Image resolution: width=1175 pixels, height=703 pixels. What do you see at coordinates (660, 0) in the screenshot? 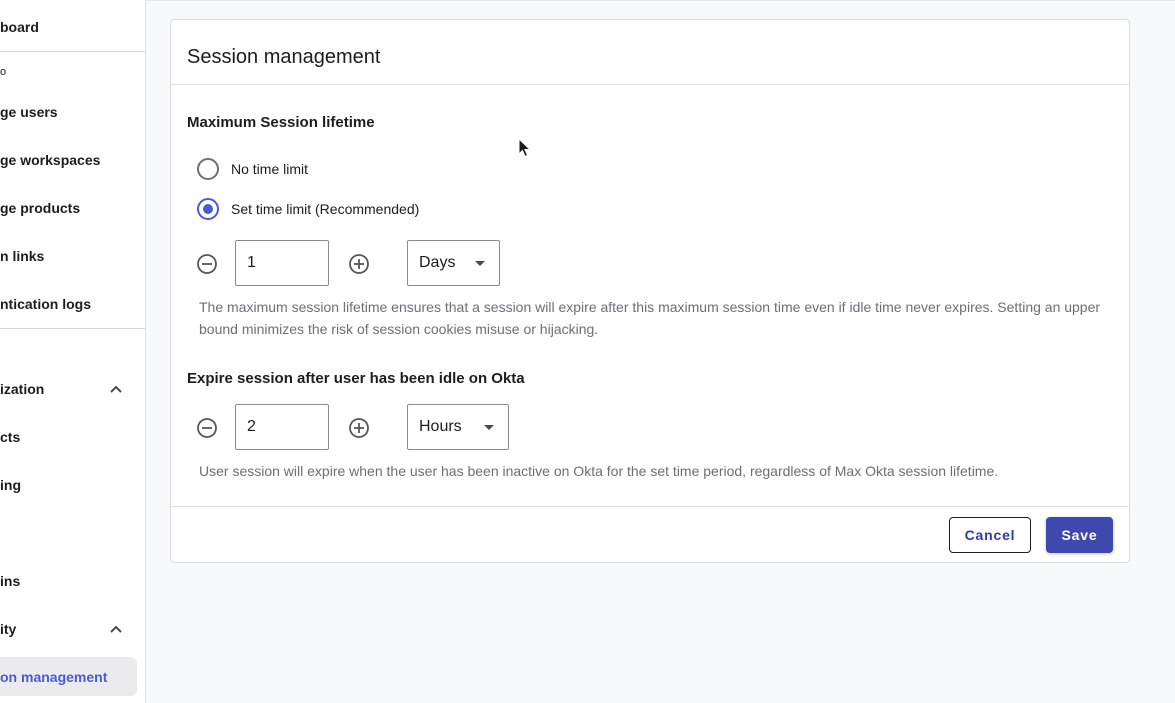
I see `top-border` at bounding box center [660, 0].